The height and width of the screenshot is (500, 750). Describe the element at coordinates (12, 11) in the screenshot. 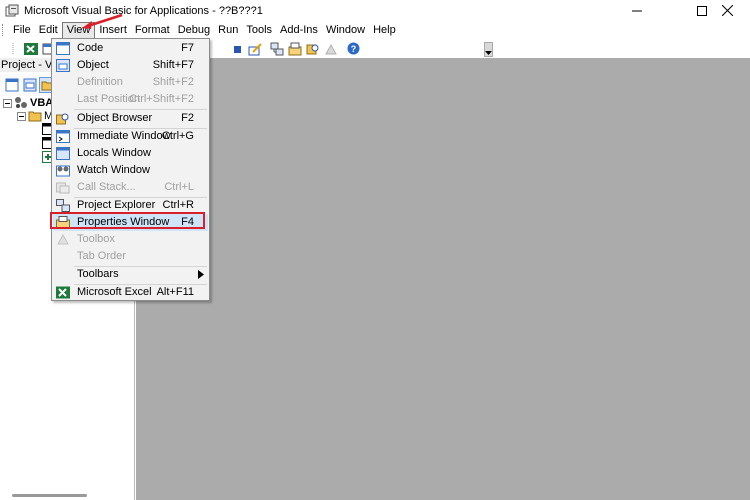

I see `vba-app-icon` at that location.